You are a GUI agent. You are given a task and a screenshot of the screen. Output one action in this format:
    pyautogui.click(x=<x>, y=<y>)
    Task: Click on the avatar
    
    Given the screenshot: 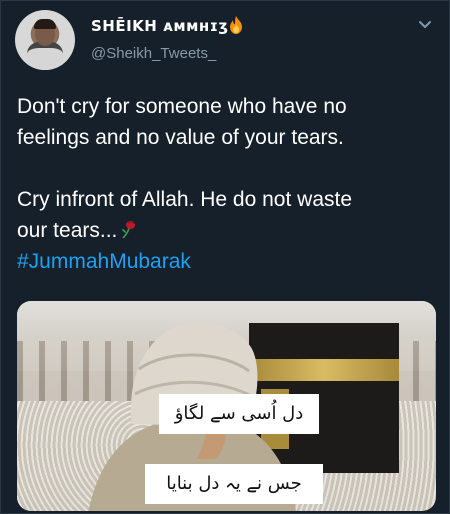 What is the action you would take?
    pyautogui.click(x=45, y=40)
    